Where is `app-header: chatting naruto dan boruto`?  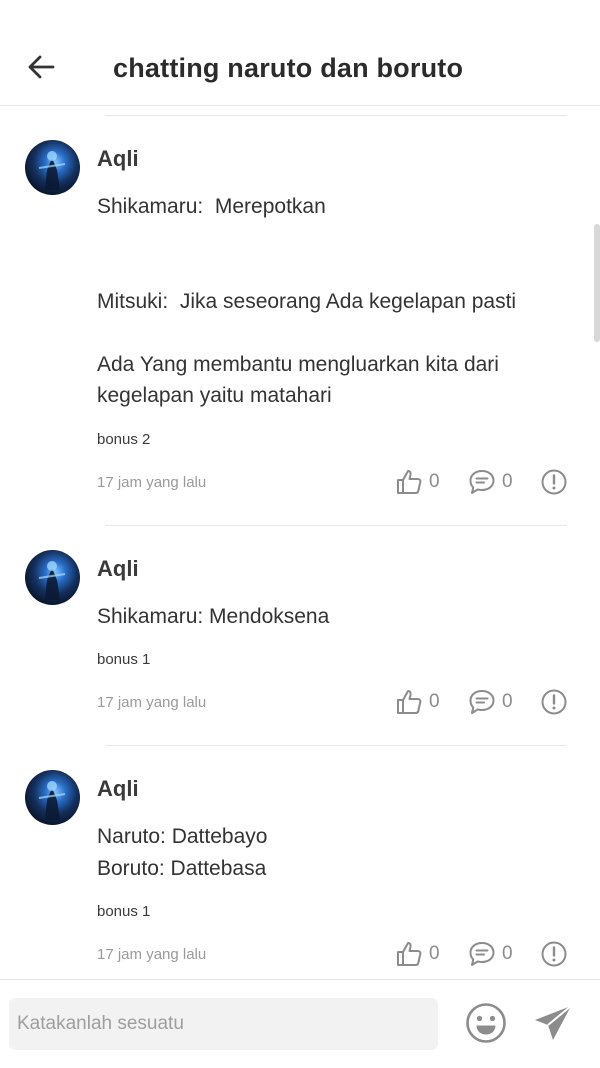
app-header: chatting naruto dan boruto is located at coordinates (300, 53).